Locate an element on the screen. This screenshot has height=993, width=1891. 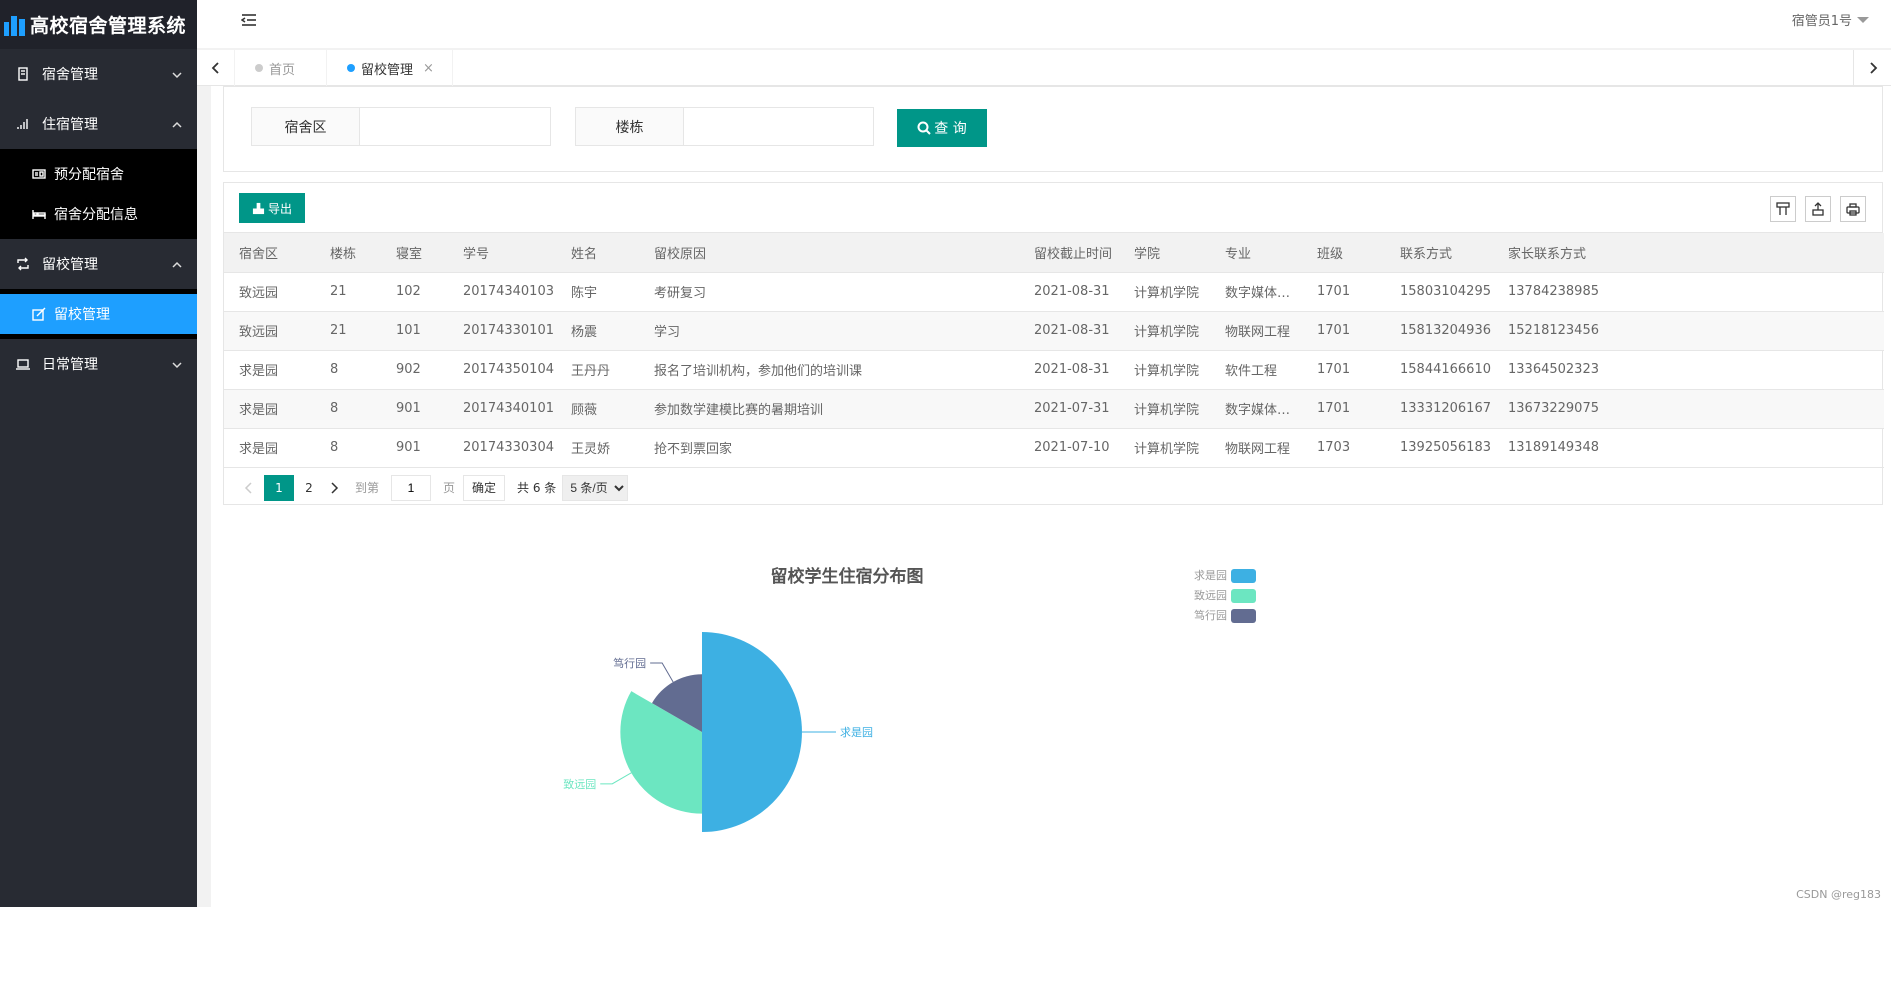
column-header: 学院 is located at coordinates (1164, 252).